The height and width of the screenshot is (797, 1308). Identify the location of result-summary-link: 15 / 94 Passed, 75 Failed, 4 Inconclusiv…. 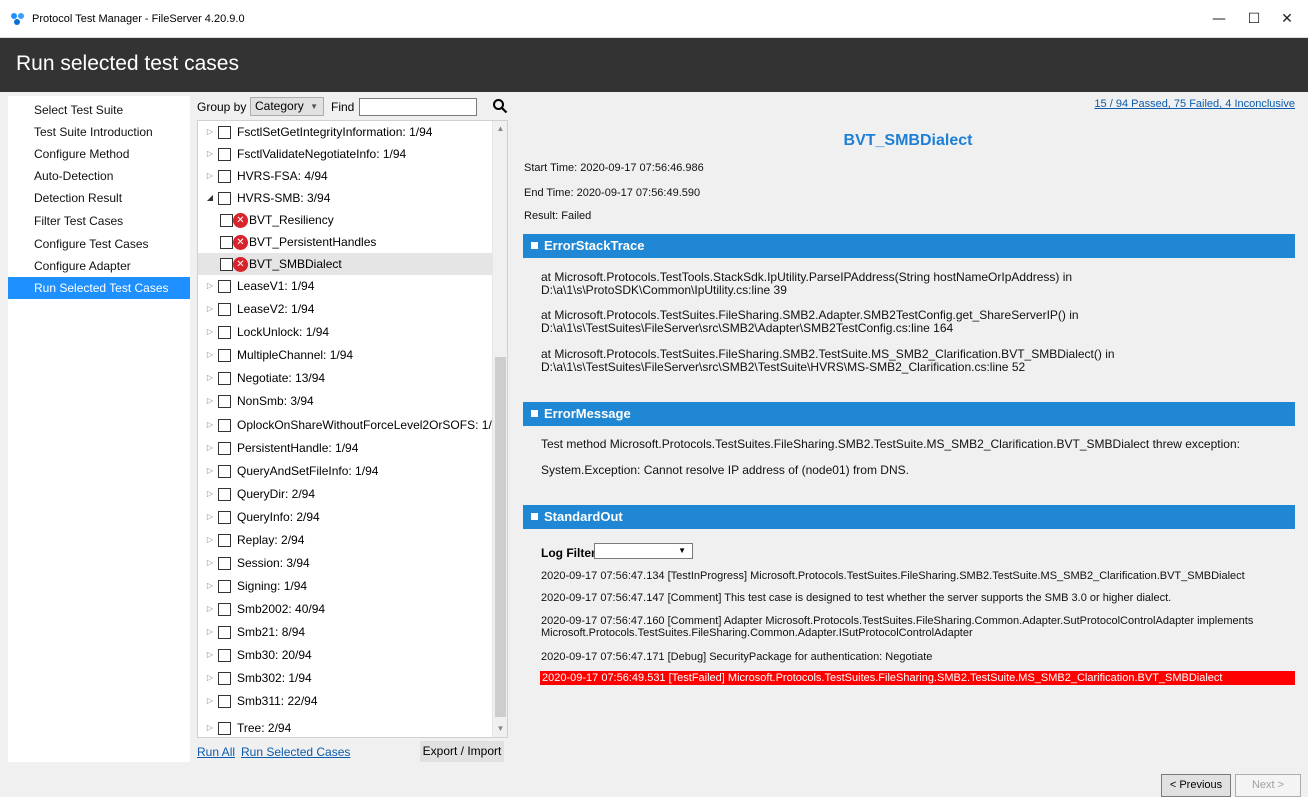
(1194, 104).